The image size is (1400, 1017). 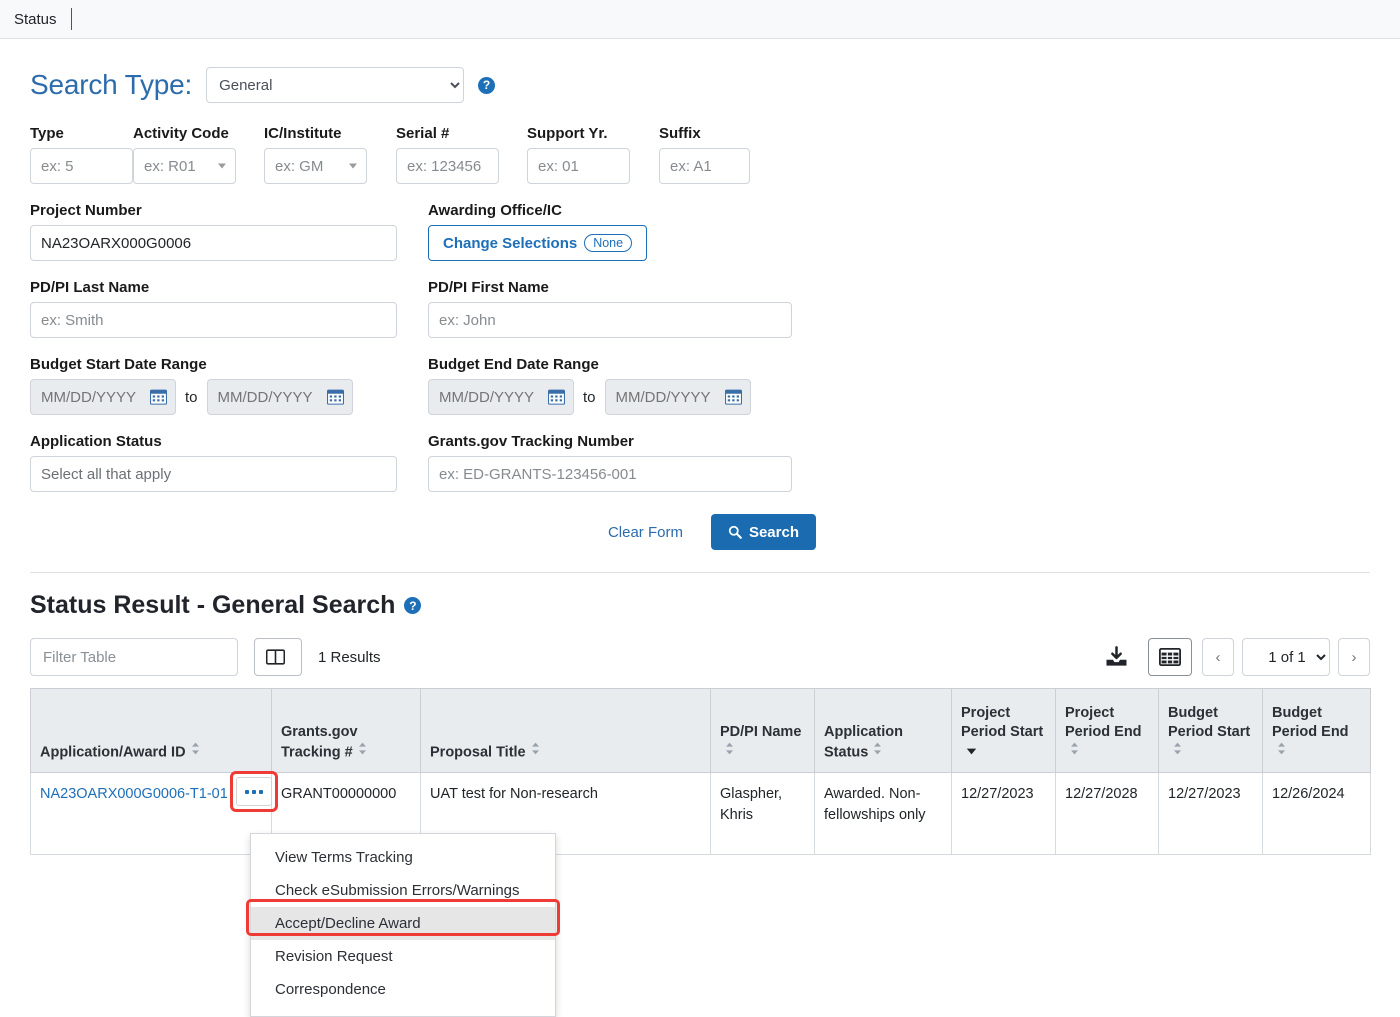 What do you see at coordinates (42, 19) in the screenshot?
I see `tab-status: Status` at bounding box center [42, 19].